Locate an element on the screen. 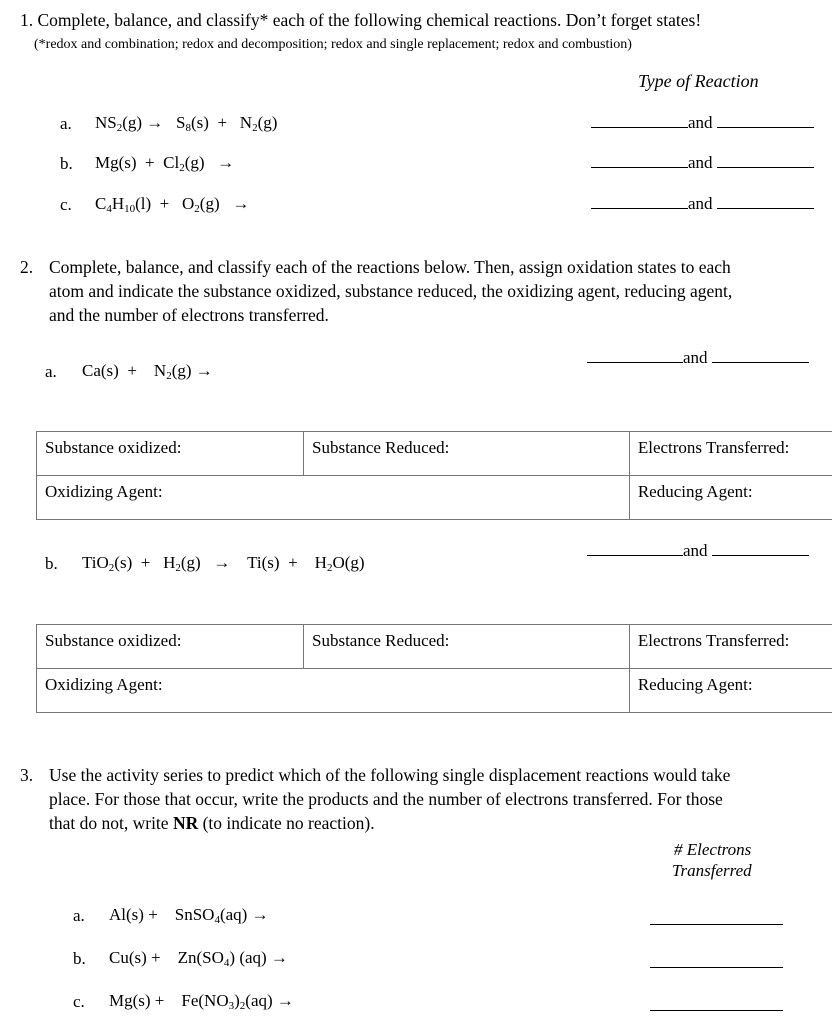 This screenshot has width=832, height=1024. equation-text: NS is located at coordinates (106, 122).